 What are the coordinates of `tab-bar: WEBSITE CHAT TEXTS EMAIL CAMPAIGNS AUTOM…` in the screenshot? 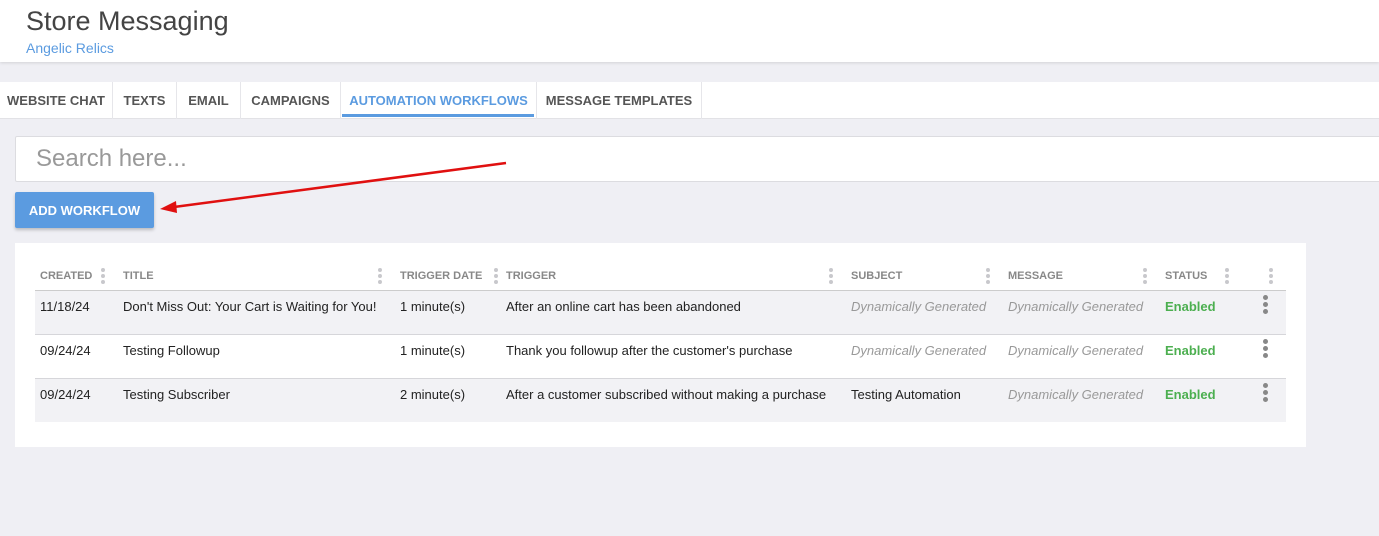 It's located at (689, 100).